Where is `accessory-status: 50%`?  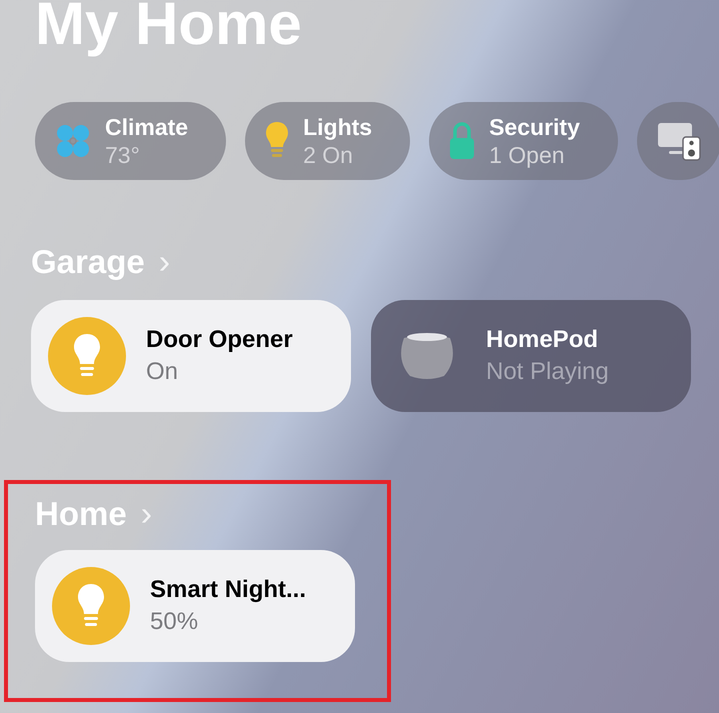 accessory-status: 50% is located at coordinates (175, 622).